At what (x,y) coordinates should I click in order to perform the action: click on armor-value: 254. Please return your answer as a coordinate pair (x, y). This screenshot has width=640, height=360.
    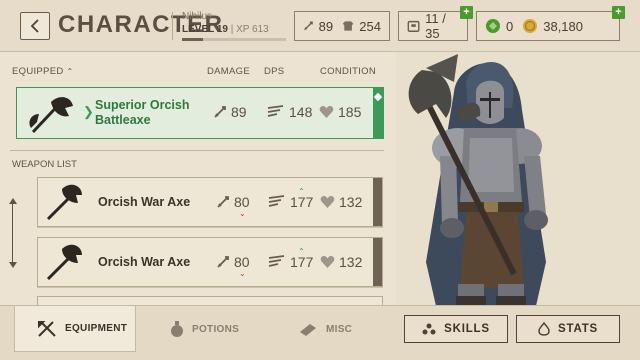
    Looking at the image, I should click on (370, 26).